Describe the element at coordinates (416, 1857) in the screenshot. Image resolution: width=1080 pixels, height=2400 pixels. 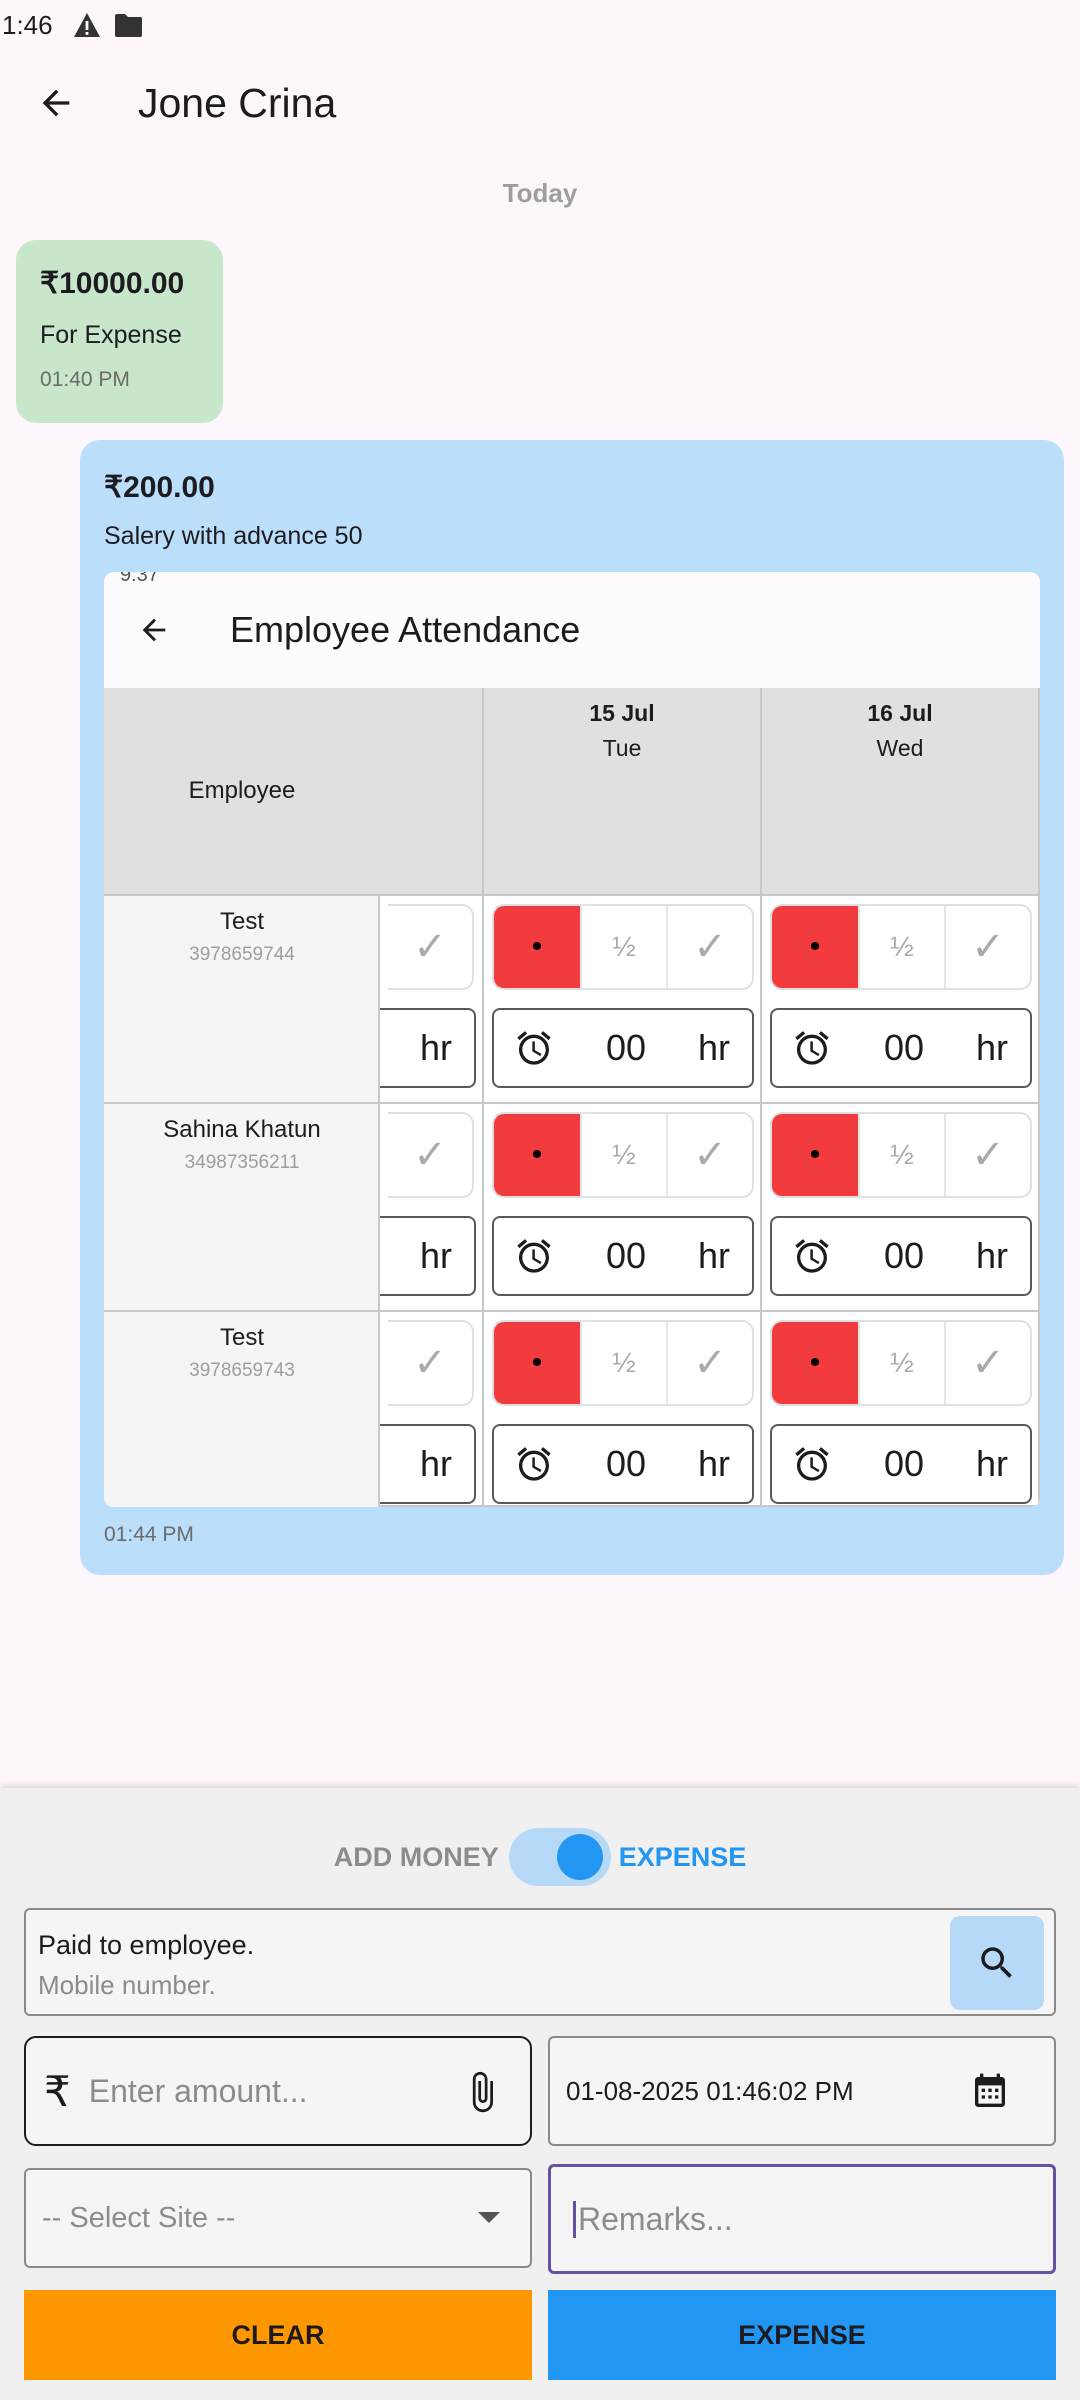
I see `add-money-label: ADD MONEY` at that location.